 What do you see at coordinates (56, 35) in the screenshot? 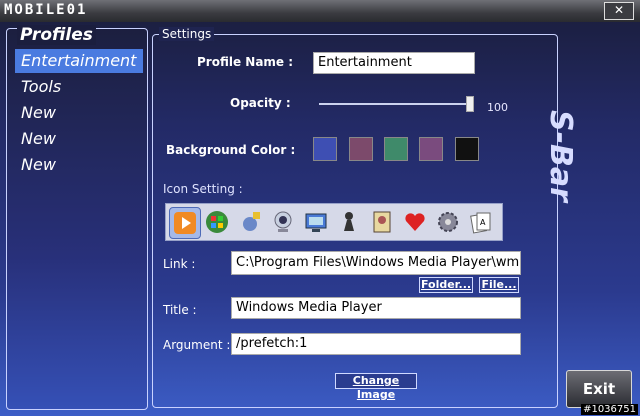
I see `profiles-title: Profiles` at bounding box center [56, 35].